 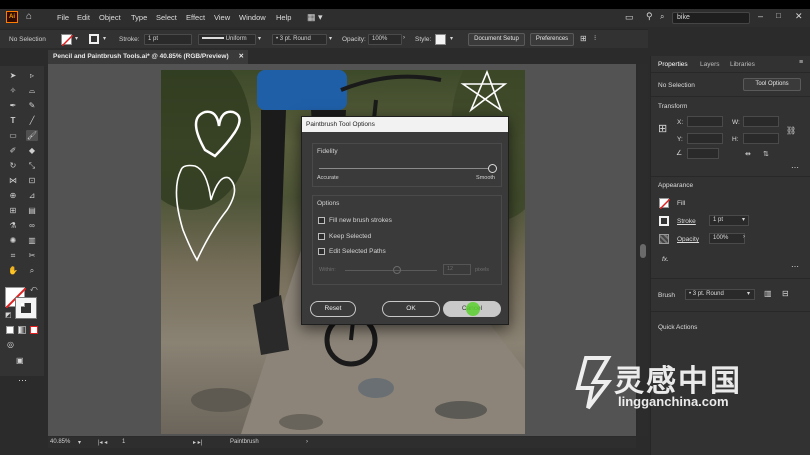 What do you see at coordinates (32, 210) in the screenshot?
I see `gradient-tool-icon: ▤` at bounding box center [32, 210].